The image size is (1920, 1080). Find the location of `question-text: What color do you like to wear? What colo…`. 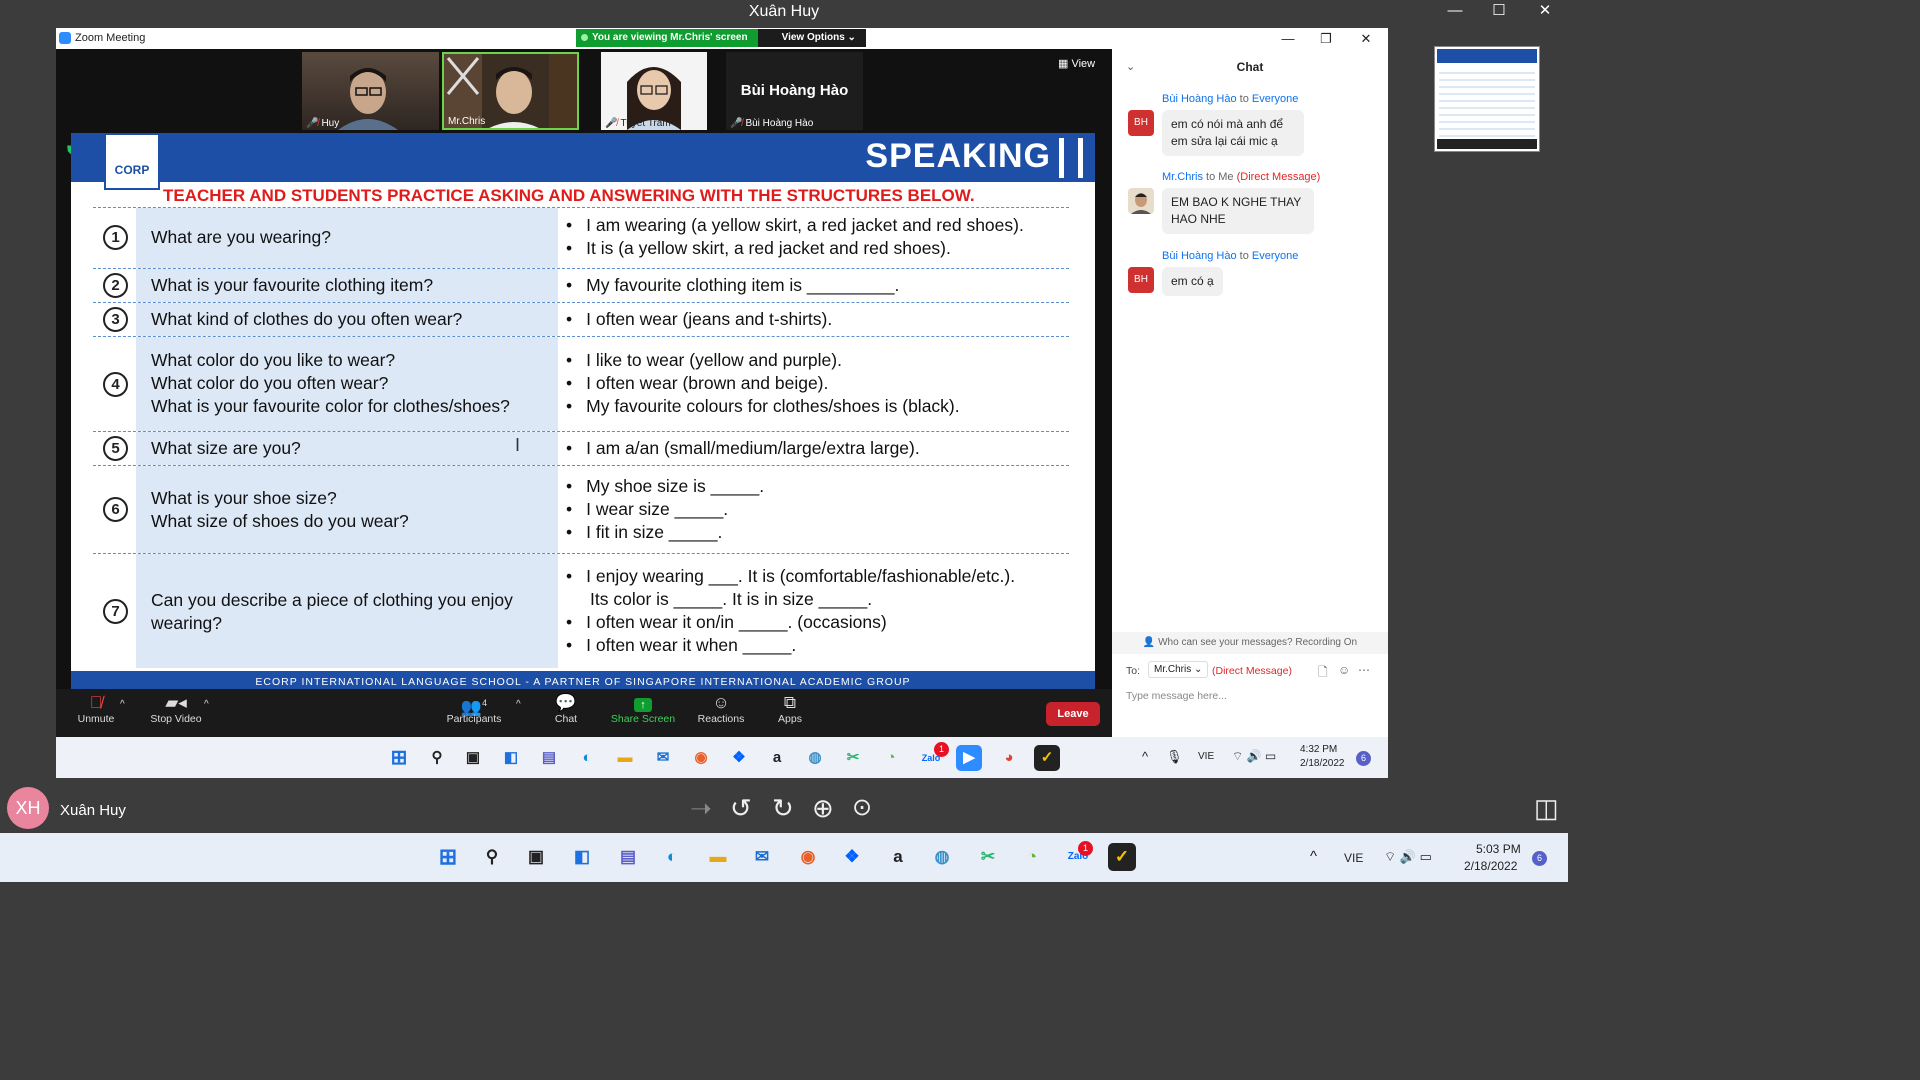

question-text: What color do you like to wear? What colo… is located at coordinates (330, 383).